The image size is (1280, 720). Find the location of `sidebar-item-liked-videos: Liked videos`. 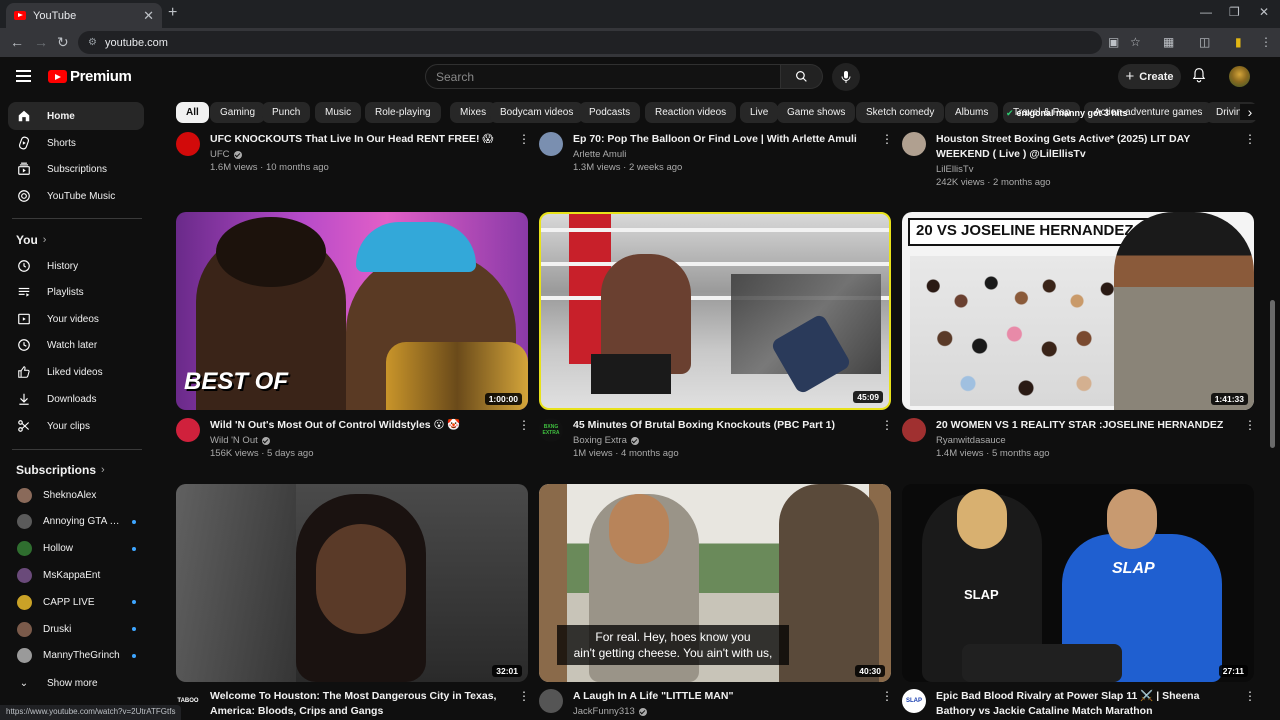

sidebar-item-liked-videos: Liked videos is located at coordinates (76, 372).